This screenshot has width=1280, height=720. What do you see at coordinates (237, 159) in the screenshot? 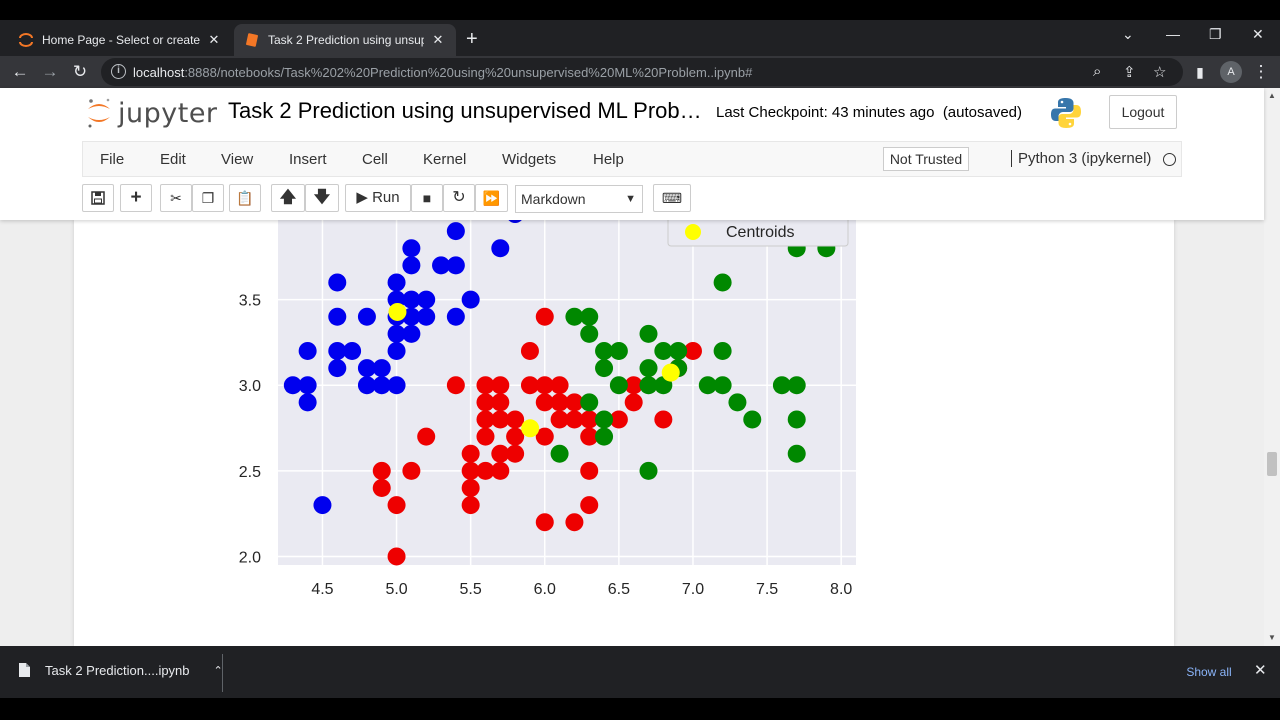
I see `menu-view: View` at bounding box center [237, 159].